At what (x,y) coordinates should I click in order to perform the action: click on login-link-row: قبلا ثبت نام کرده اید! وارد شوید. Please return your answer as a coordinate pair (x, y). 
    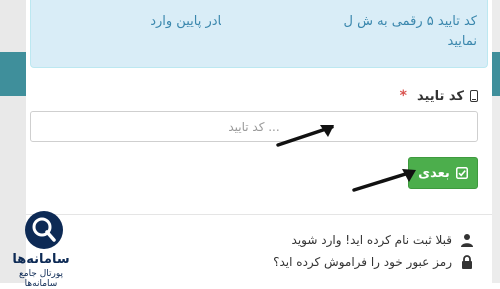
    Looking at the image, I should click on (383, 240).